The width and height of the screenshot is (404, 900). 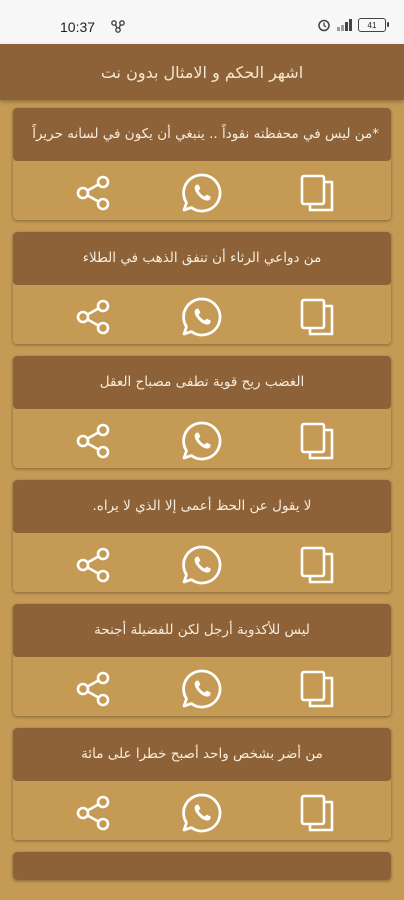 What do you see at coordinates (202, 754) in the screenshot?
I see `quote-text: من أضر بشخص واحد أصبح خطرا على مائة` at bounding box center [202, 754].